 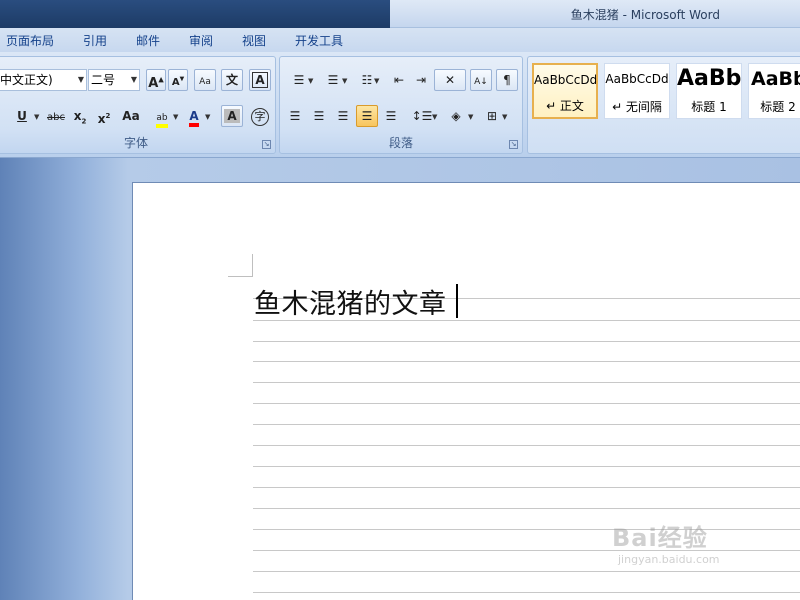 I want to click on tab-references: 引用, so click(x=95, y=40).